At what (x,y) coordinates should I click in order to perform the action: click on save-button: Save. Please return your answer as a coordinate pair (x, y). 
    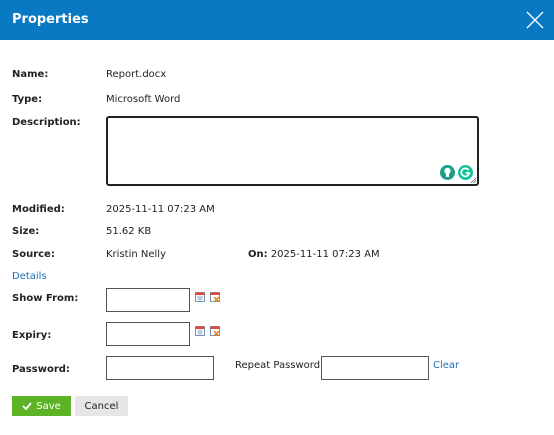
    Looking at the image, I should click on (41, 406).